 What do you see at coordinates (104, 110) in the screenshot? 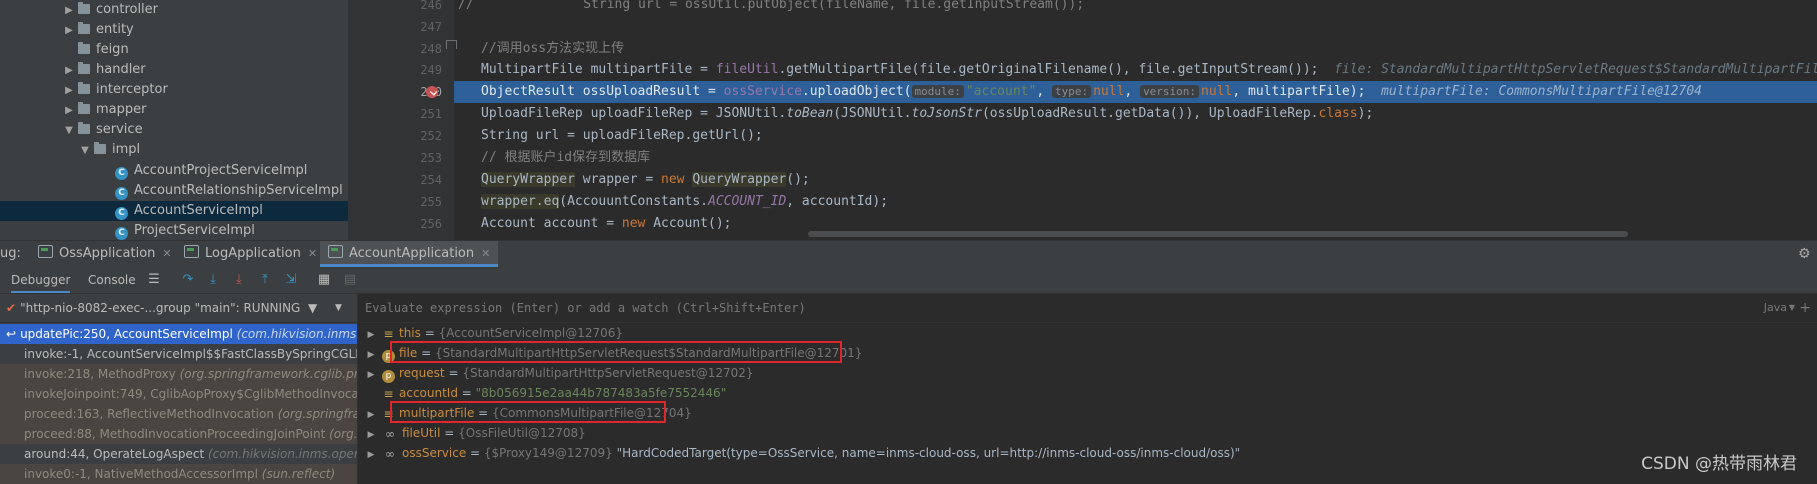
I see `tree-item-mapper: ▶ mapper` at bounding box center [104, 110].